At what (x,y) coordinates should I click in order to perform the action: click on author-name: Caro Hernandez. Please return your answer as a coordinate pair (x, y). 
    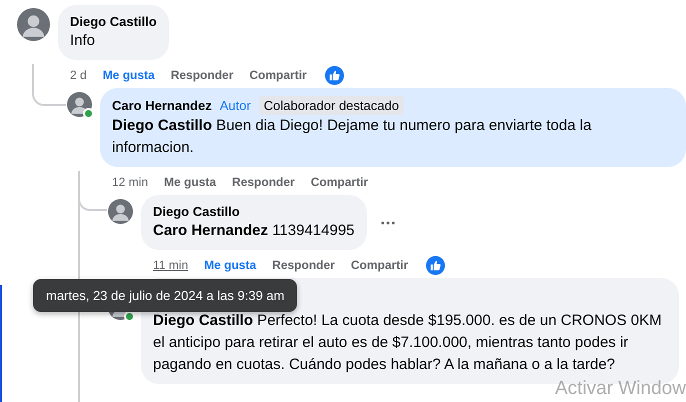
    Looking at the image, I should click on (162, 105).